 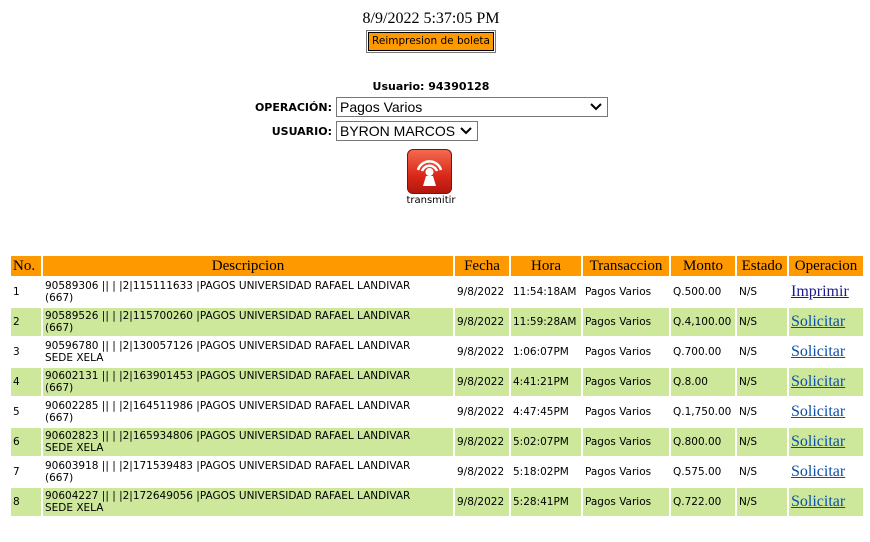 I want to click on imprimir-link: Imprimir, so click(x=820, y=291).